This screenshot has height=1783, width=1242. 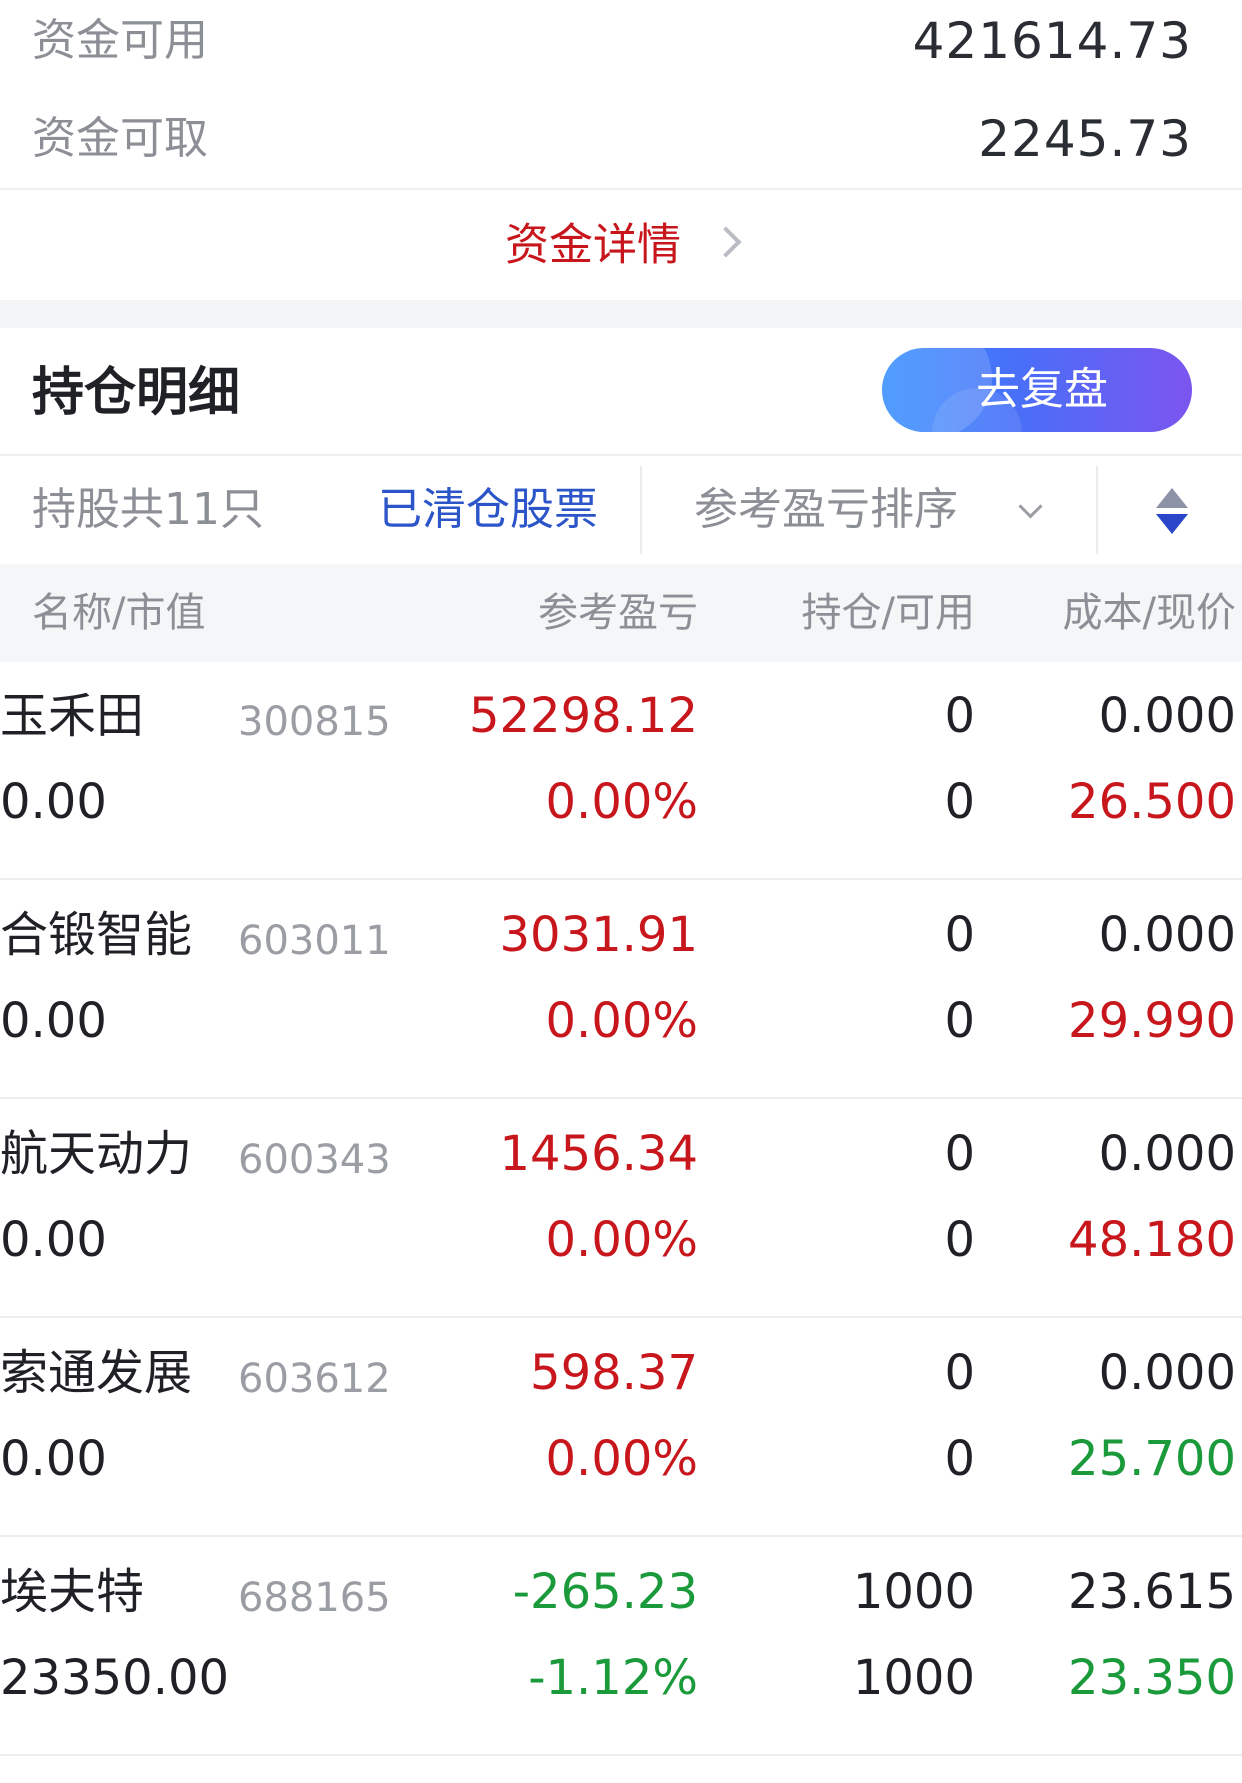 What do you see at coordinates (1152, 802) in the screenshot?
I see `current-price: 26.500` at bounding box center [1152, 802].